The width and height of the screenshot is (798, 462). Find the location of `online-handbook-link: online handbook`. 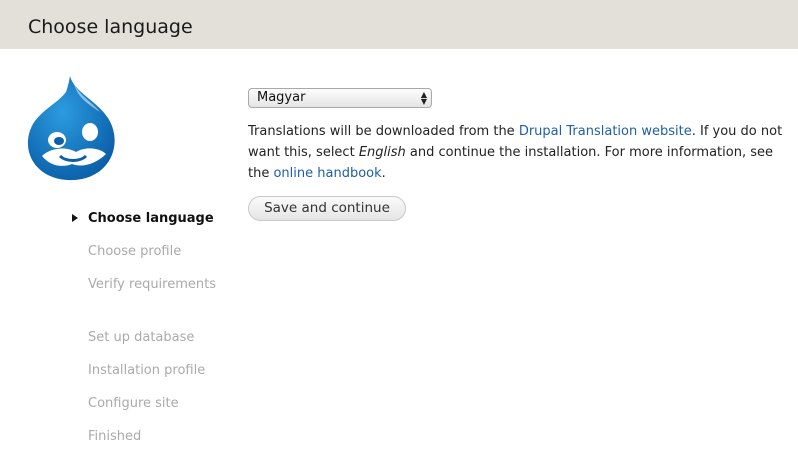

online-handbook-link: online handbook is located at coordinates (327, 173).